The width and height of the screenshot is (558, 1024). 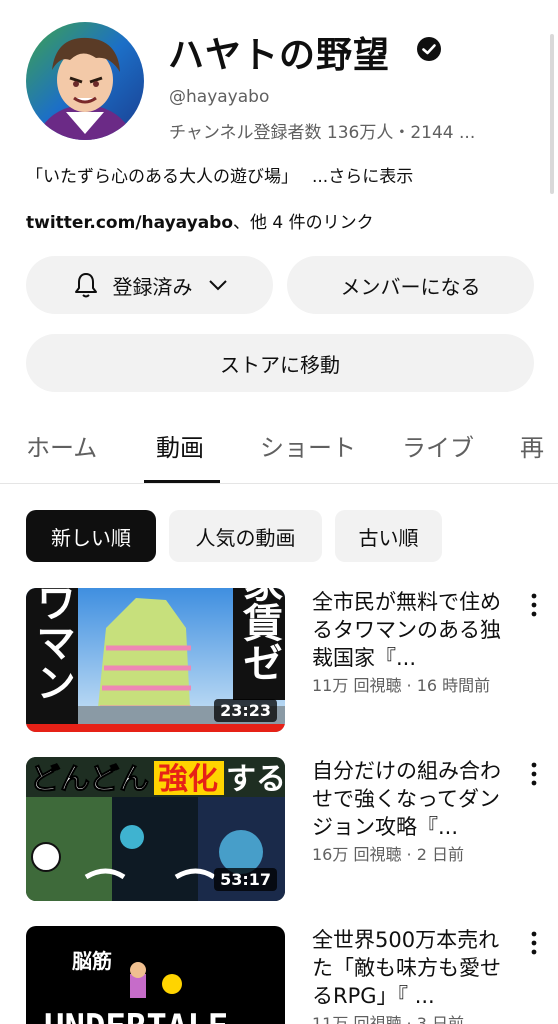 I want to click on video-duration: 53:17, so click(x=245, y=879).